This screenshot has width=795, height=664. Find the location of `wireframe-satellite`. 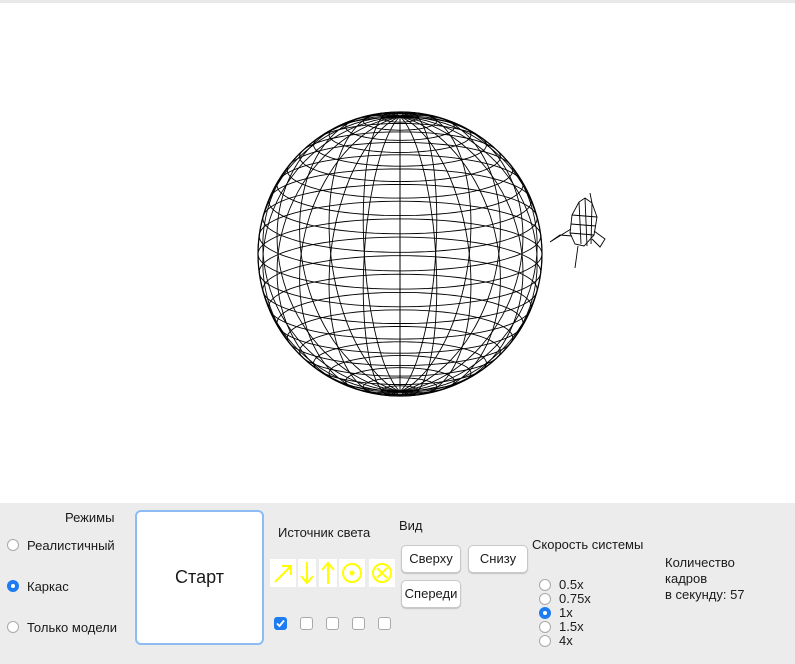

wireframe-satellite is located at coordinates (577, 230).